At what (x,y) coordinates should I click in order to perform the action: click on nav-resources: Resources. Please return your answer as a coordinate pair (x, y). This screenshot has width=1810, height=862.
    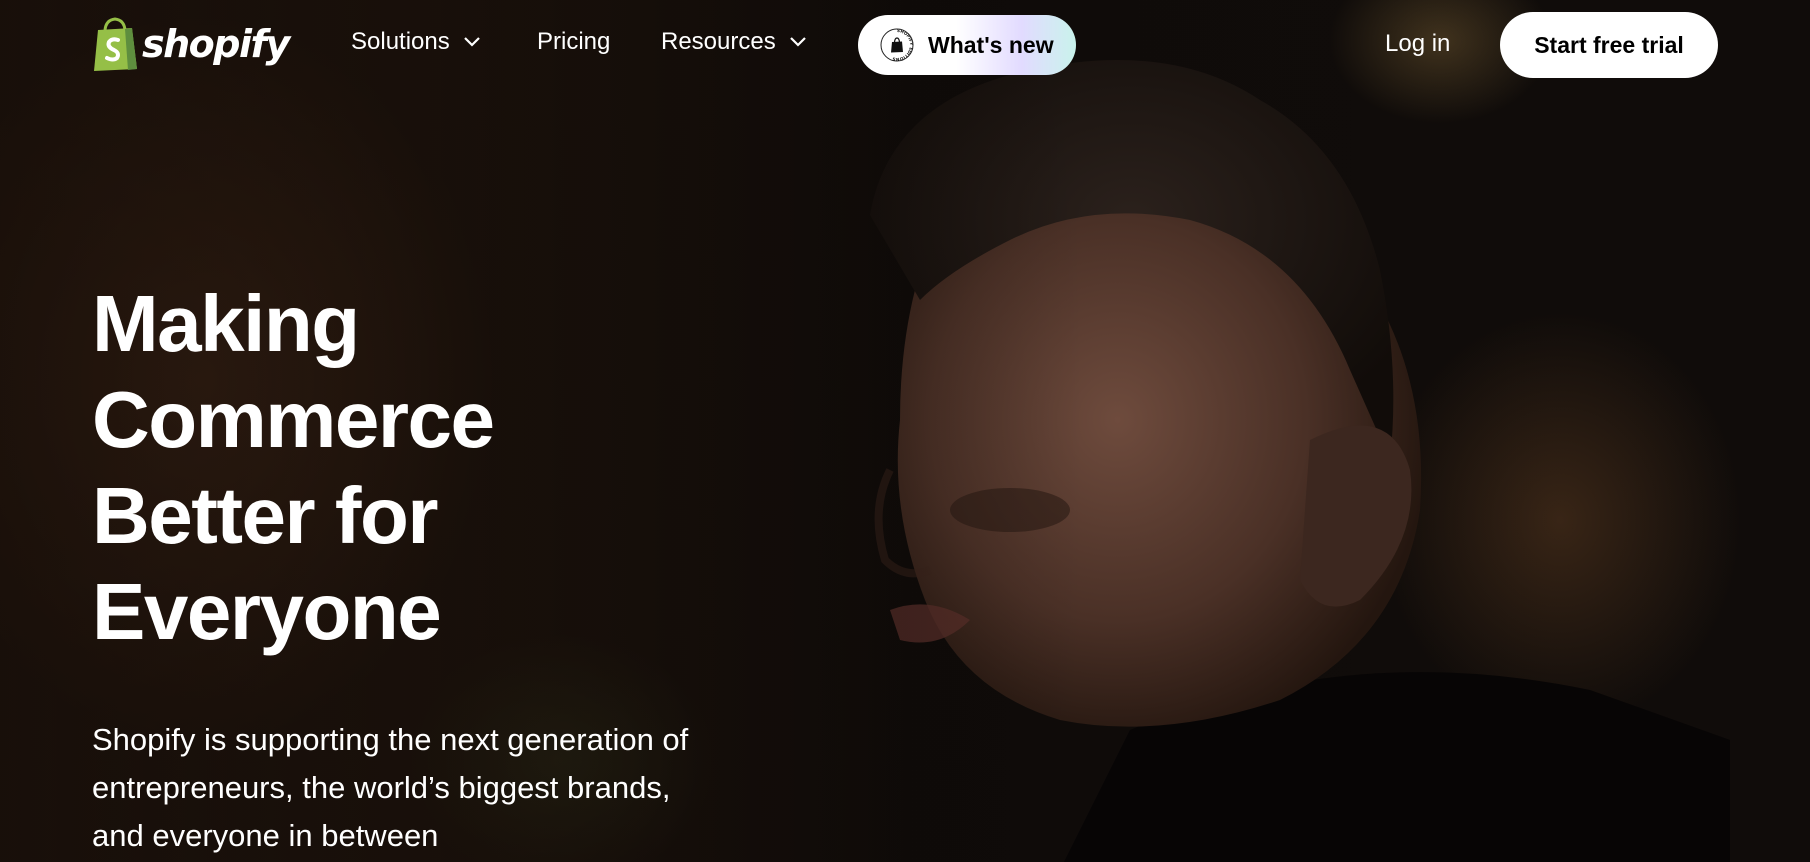
    Looking at the image, I should click on (733, 42).